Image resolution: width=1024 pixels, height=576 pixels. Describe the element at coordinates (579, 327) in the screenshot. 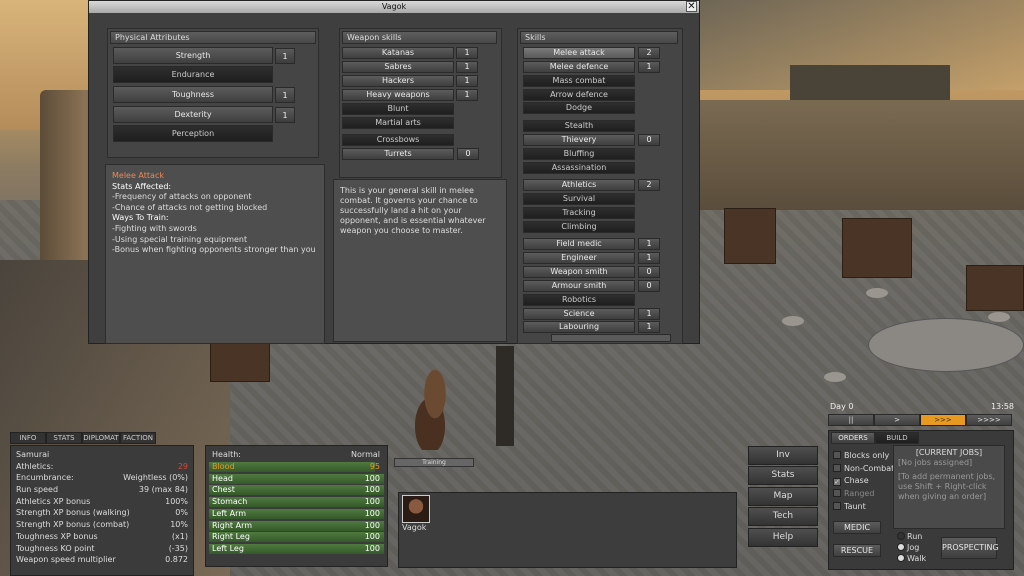

I see `skill-labouring-button: Labouring` at that location.